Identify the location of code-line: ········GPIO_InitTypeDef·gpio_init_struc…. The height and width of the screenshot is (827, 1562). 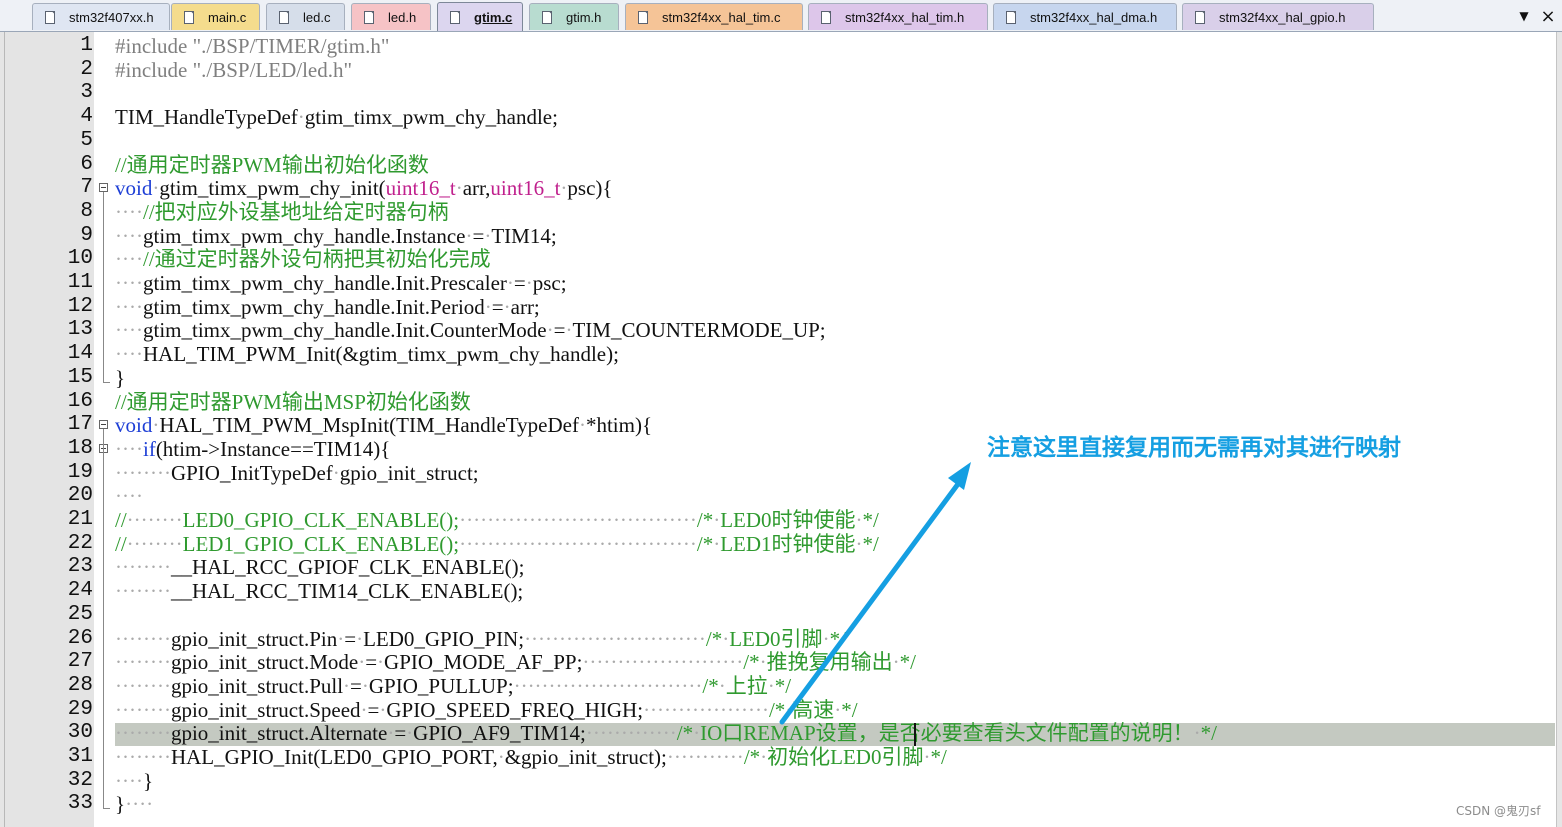
(297, 473).